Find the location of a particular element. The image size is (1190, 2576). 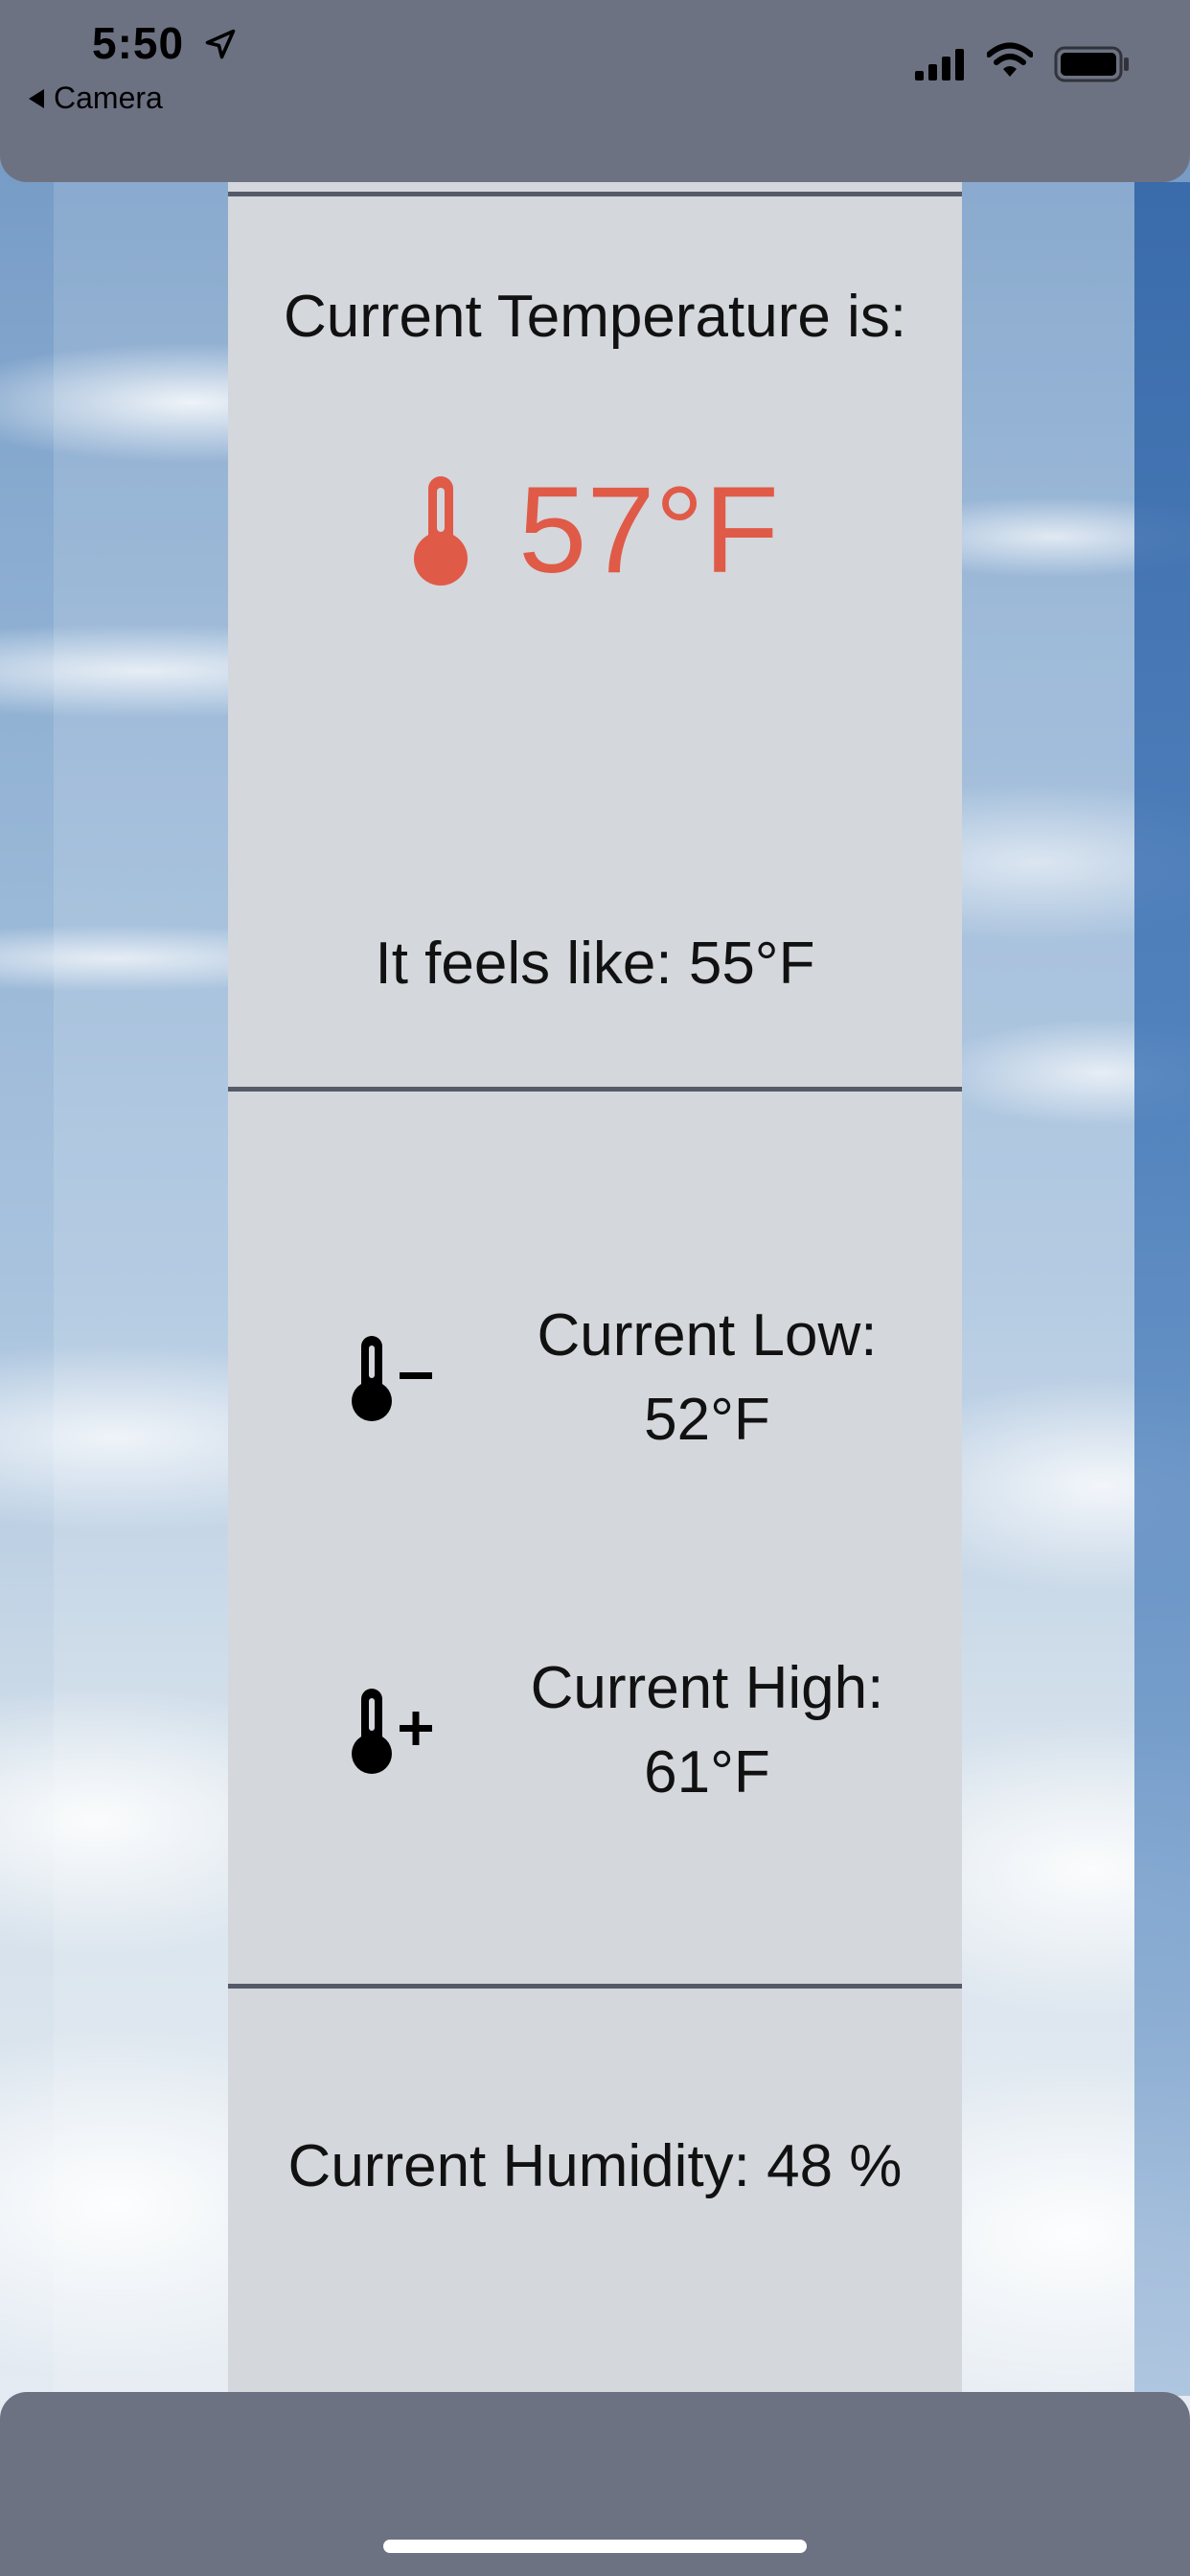

bottom-divider is located at coordinates (595, 1986).